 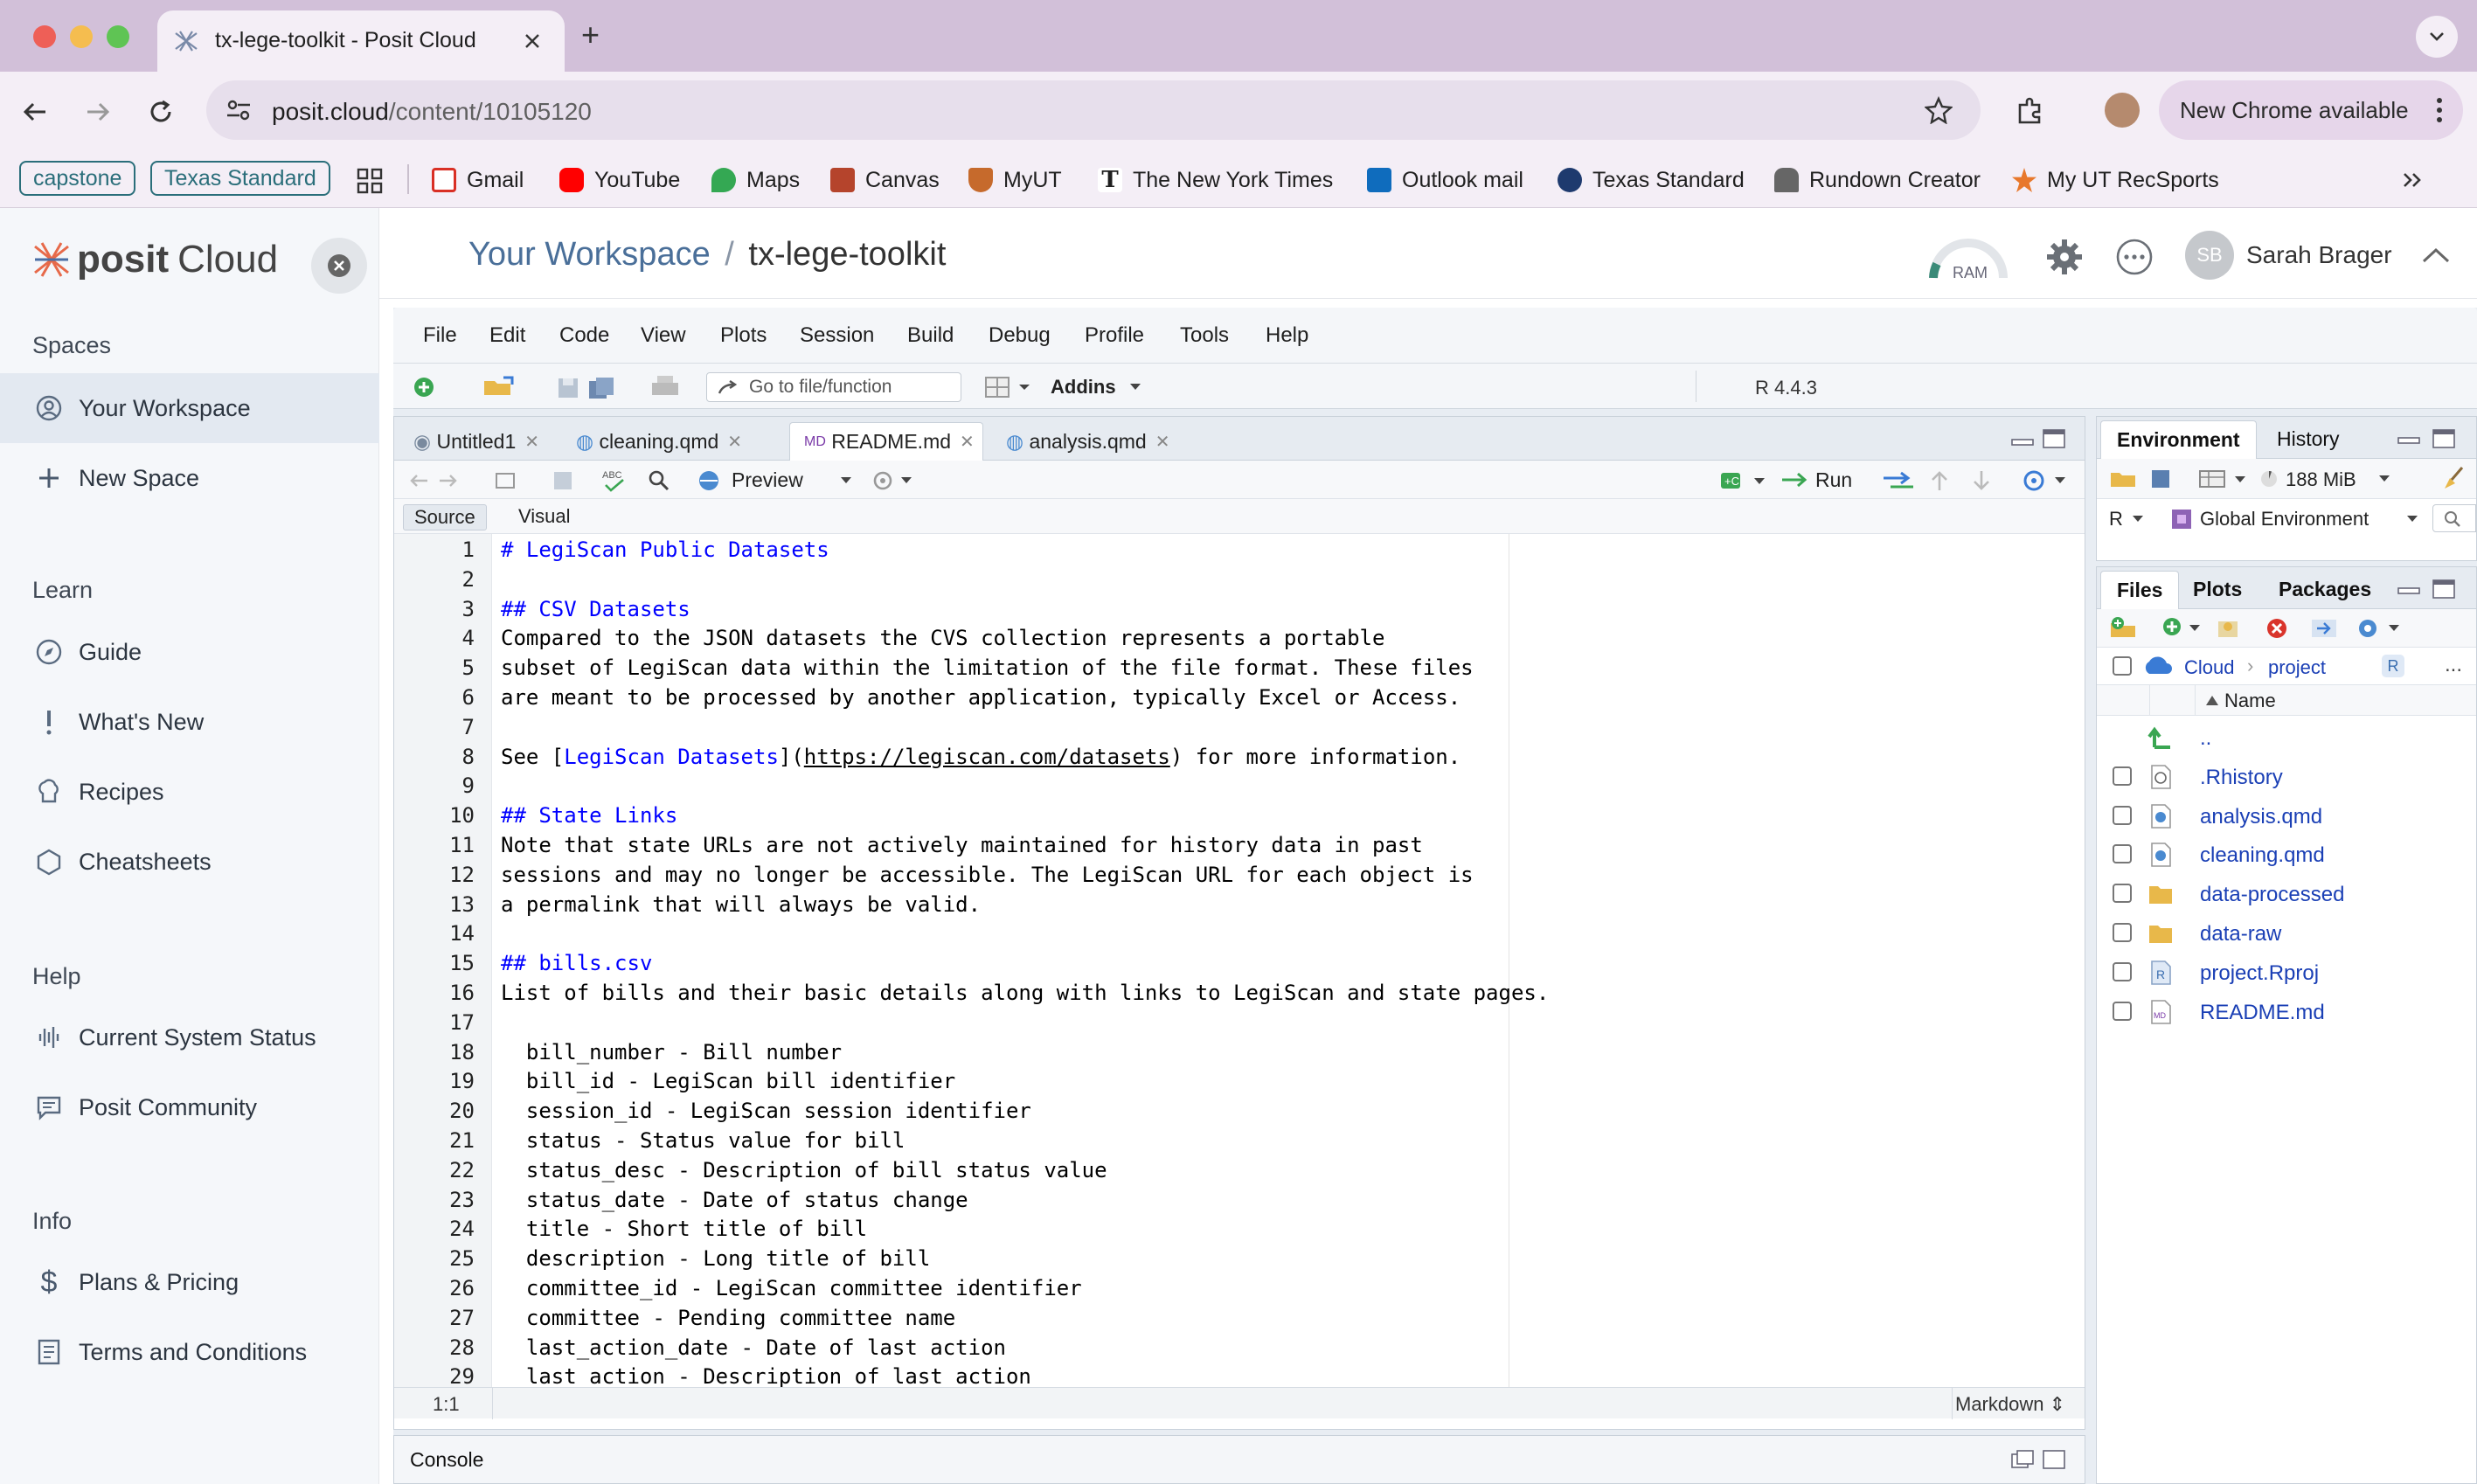 I want to click on sidebar-item-recipes: Recipes, so click(x=189, y=792).